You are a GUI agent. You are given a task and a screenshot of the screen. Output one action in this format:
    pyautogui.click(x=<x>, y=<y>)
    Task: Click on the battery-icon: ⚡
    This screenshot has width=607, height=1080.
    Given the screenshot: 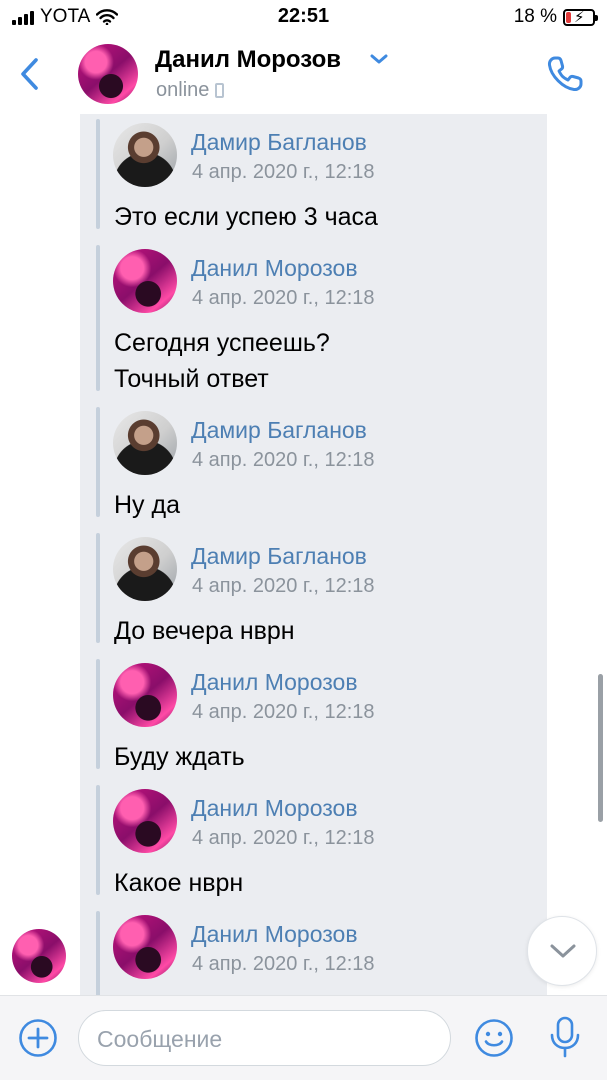 What is the action you would take?
    pyautogui.click(x=580, y=17)
    